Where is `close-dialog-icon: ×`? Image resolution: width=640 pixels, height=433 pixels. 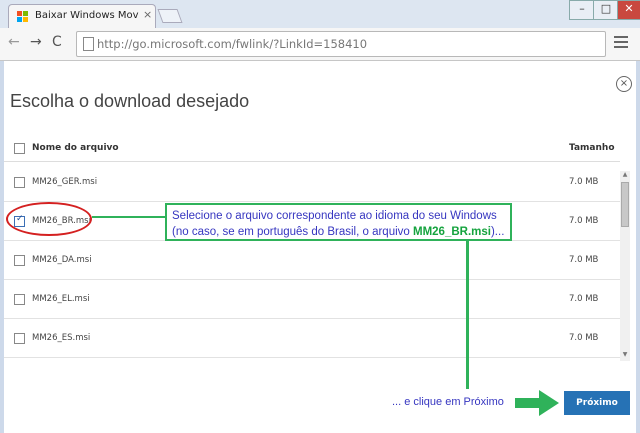
close-dialog-icon: × is located at coordinates (624, 84).